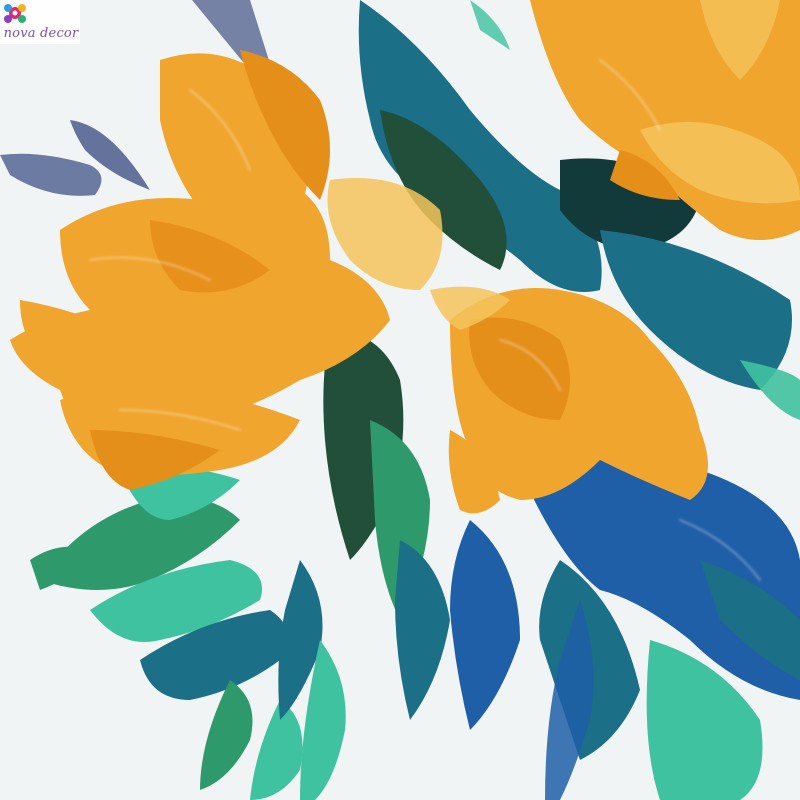 The width and height of the screenshot is (800, 800). What do you see at coordinates (40, 22) in the screenshot?
I see `brand-watermark: nova decor` at bounding box center [40, 22].